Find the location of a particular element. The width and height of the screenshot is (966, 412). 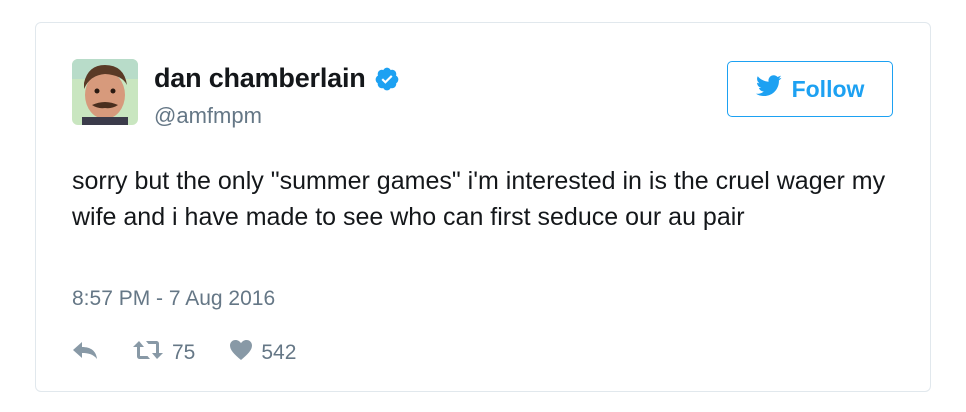

tweet-timestamp: 8:57 PM - 7 Aug 2016 is located at coordinates (173, 299).